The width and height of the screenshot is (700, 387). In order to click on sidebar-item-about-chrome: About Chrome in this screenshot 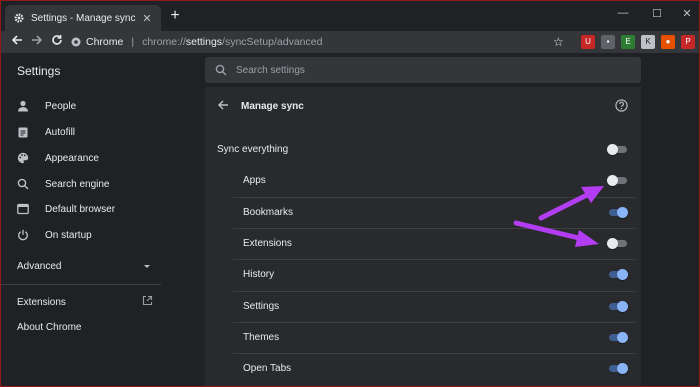, I will do `click(49, 327)`.